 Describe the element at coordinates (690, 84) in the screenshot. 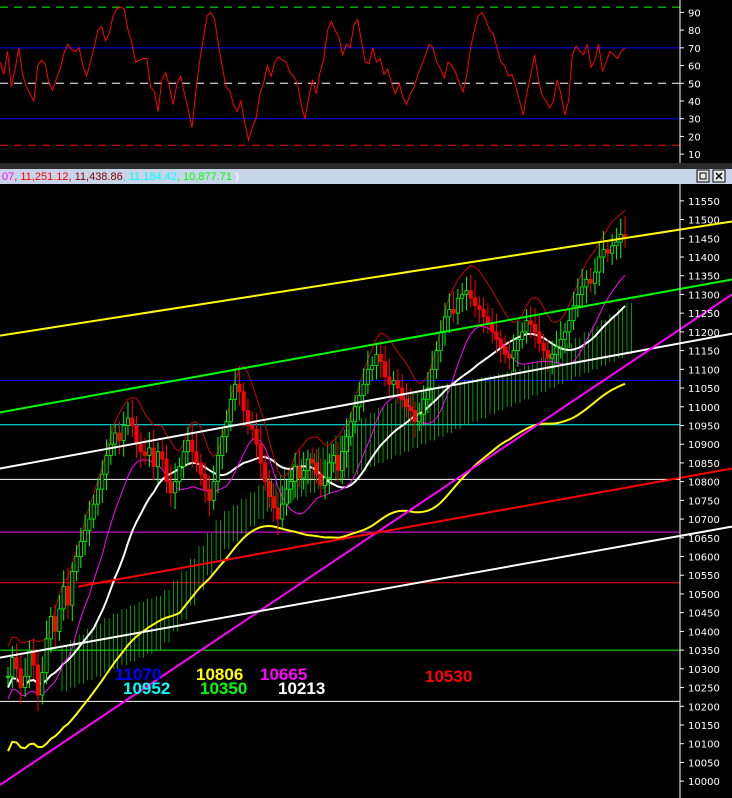

I see `rsi-y-axis: 90 80 70 60 50 40 30 20 10` at that location.